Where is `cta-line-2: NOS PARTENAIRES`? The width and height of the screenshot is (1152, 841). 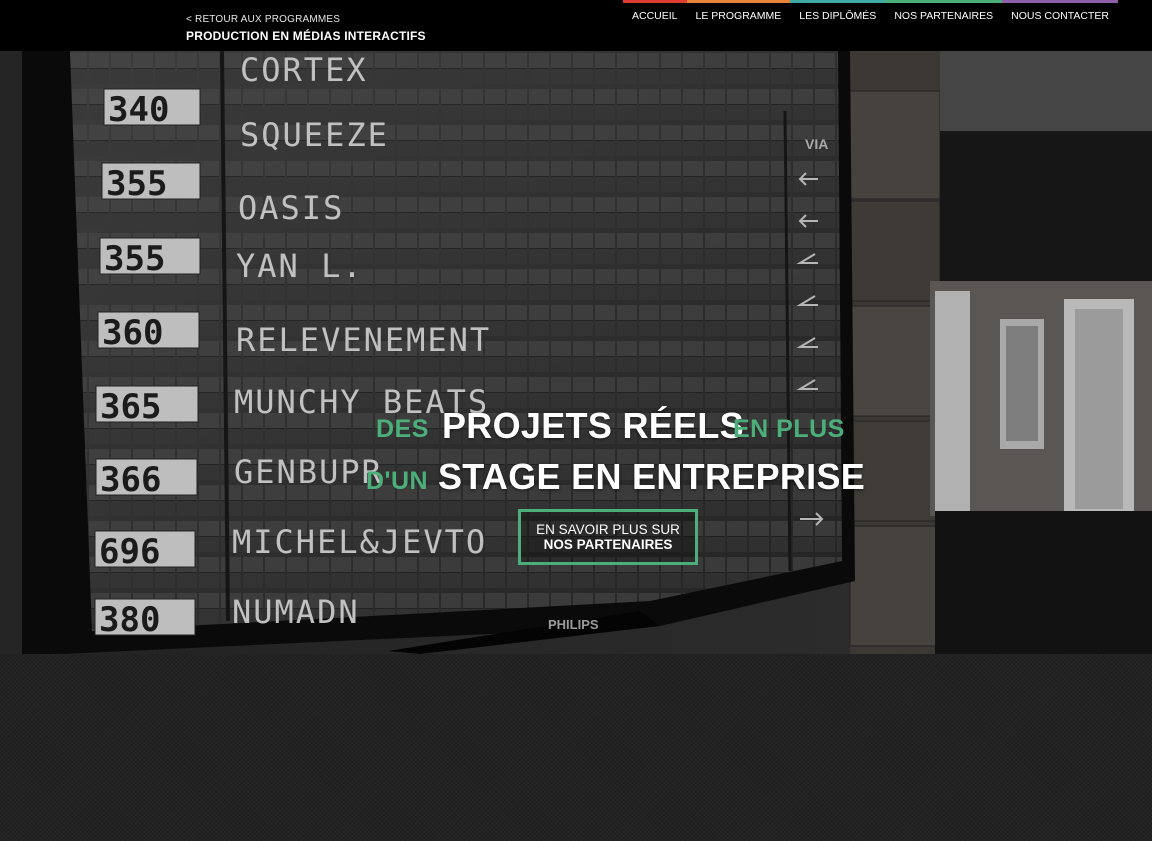
cta-line-2: NOS PARTENAIRES is located at coordinates (608, 544).